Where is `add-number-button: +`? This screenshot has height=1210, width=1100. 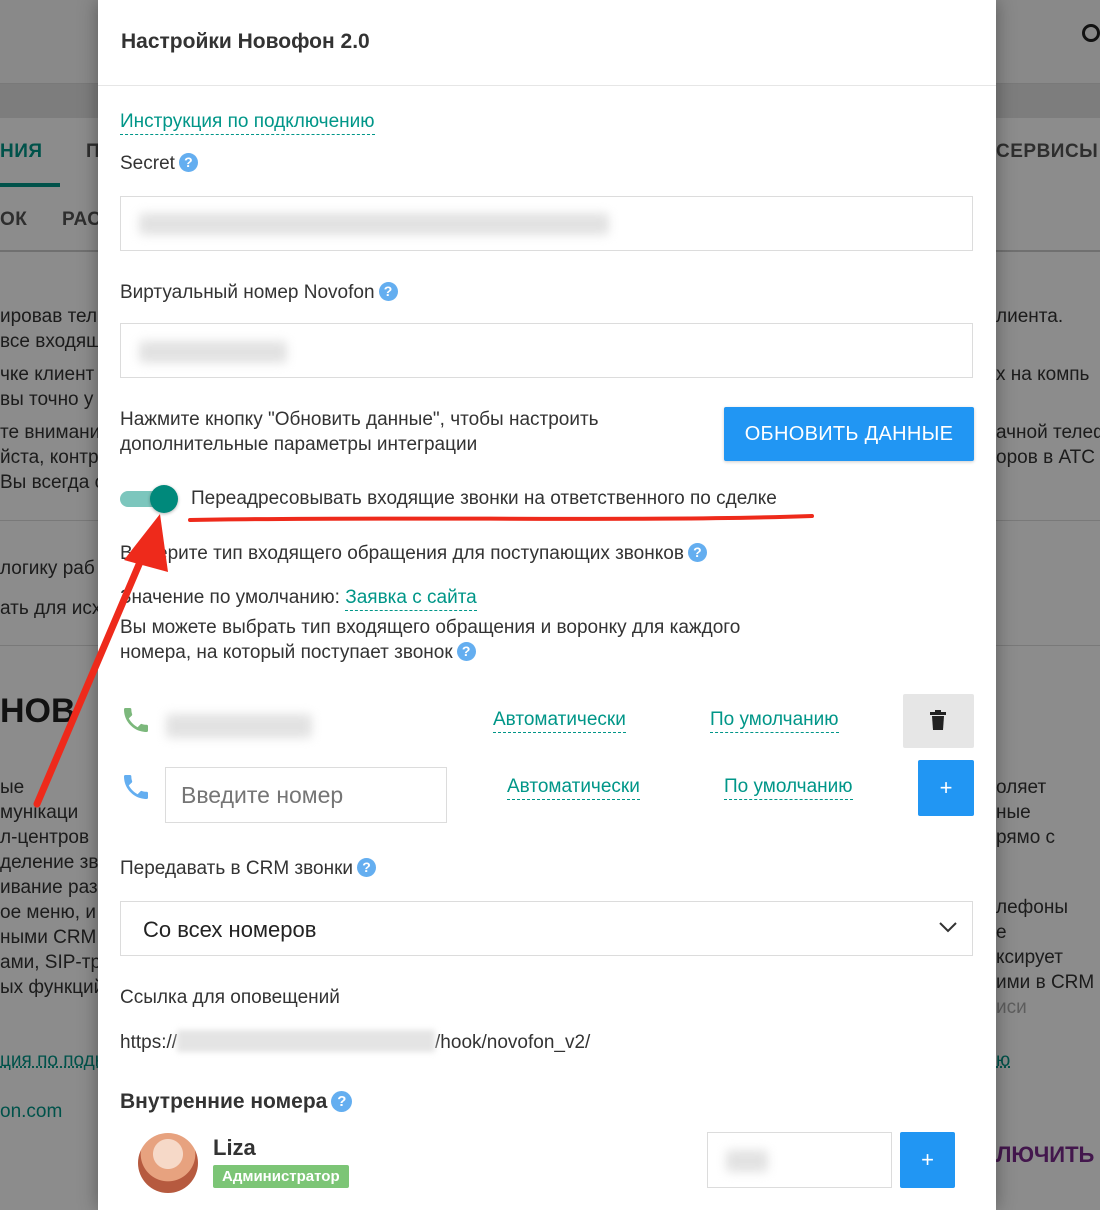 add-number-button: + is located at coordinates (946, 788).